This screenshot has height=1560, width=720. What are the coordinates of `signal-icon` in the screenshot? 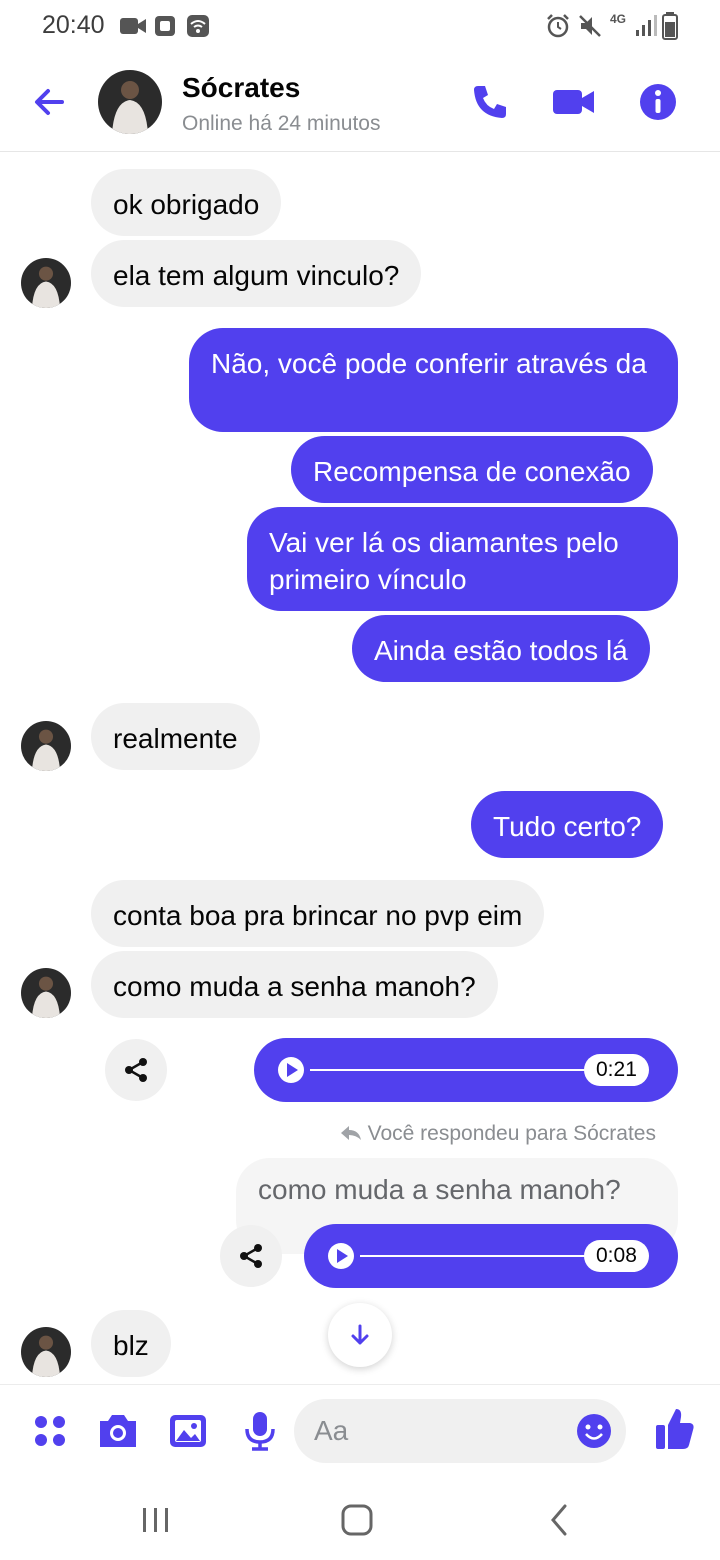 It's located at (646, 25).